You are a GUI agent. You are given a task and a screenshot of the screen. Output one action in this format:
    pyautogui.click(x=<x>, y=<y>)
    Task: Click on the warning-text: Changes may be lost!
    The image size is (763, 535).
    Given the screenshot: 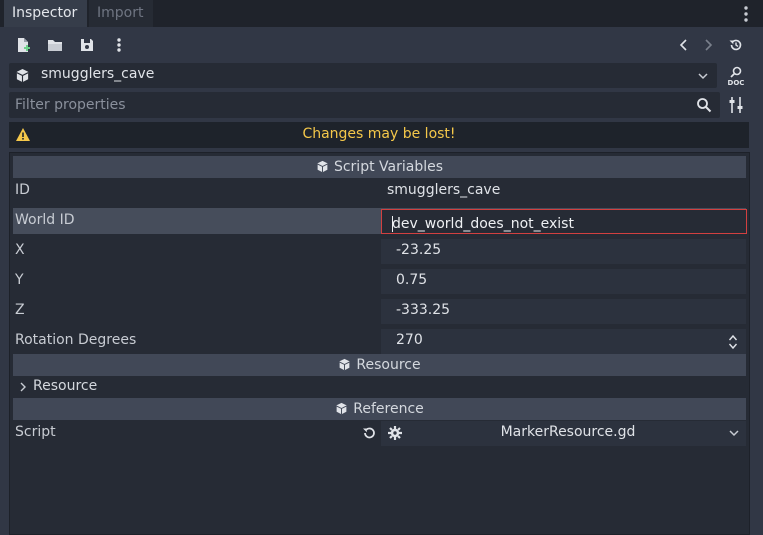 What is the action you would take?
    pyautogui.click(x=379, y=134)
    